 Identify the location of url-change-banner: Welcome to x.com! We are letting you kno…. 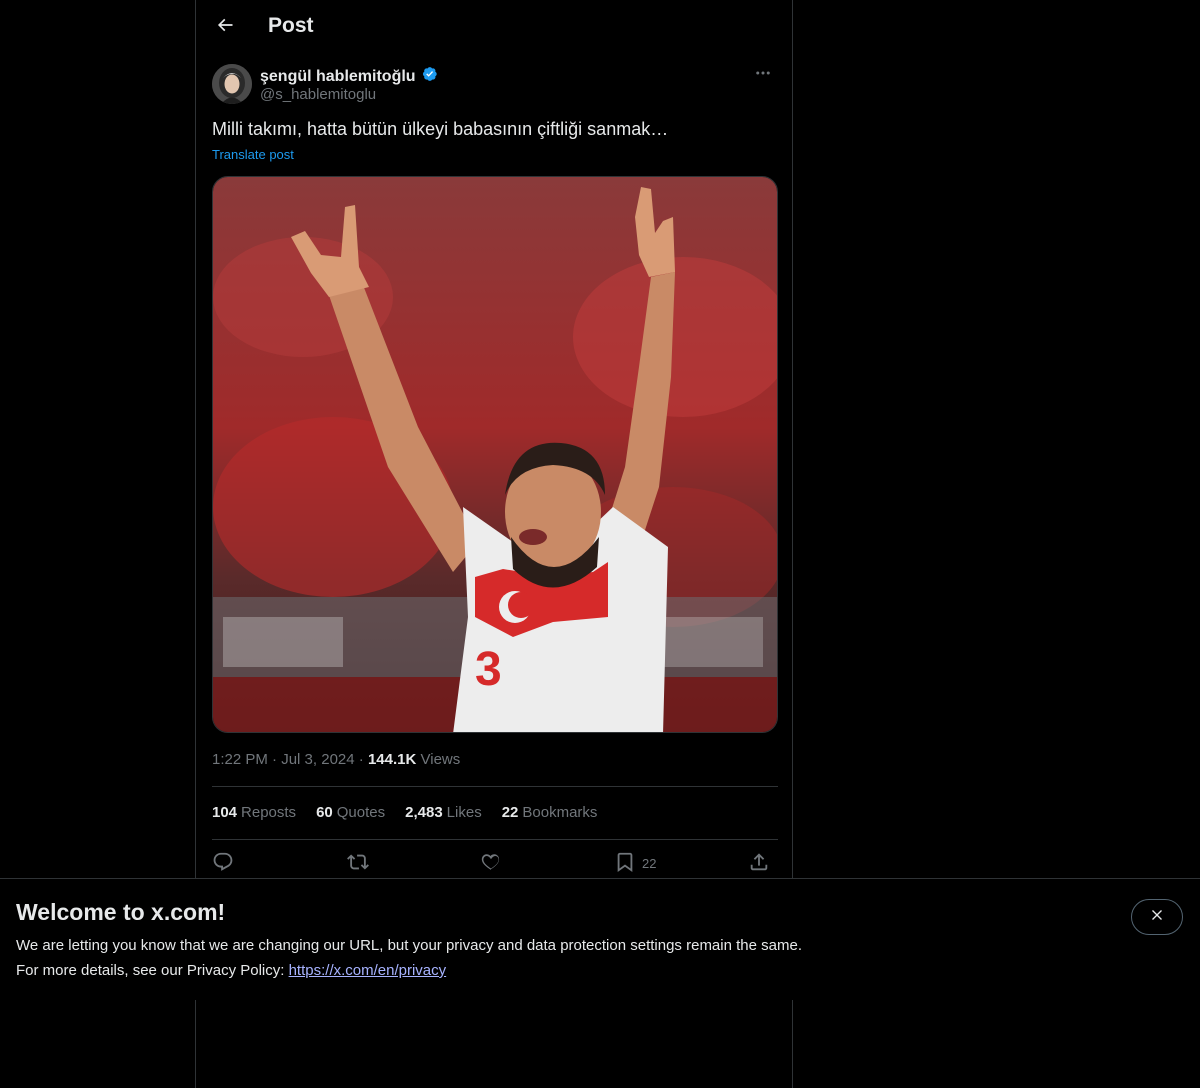
(600, 939).